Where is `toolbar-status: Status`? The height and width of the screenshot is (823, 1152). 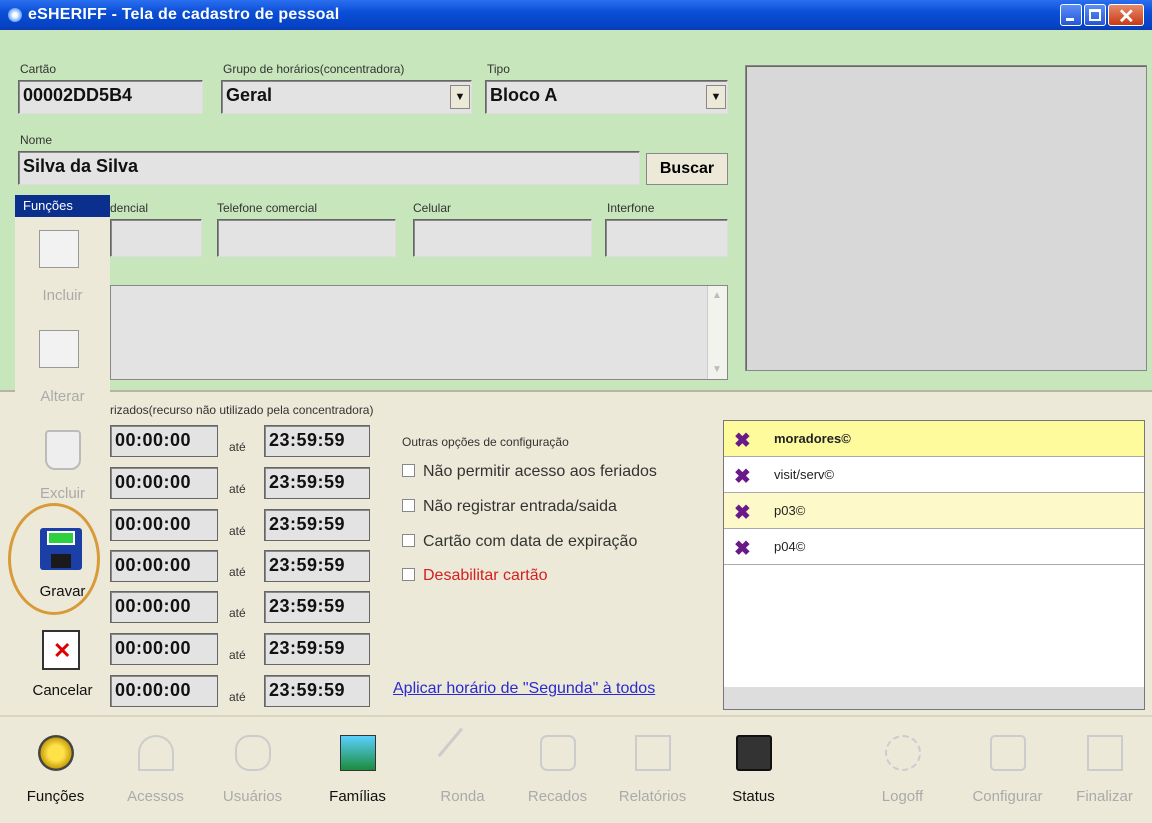
toolbar-status: Status is located at coordinates (753, 772).